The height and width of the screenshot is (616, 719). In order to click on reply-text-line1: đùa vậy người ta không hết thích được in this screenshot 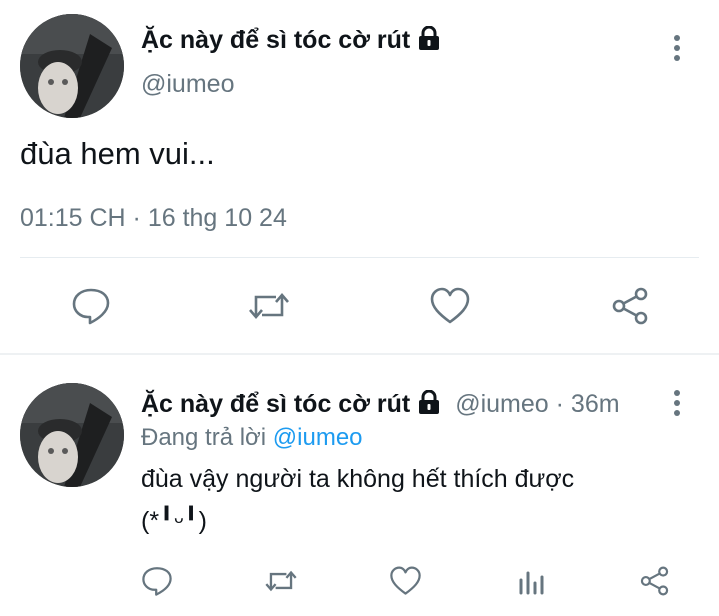, I will do `click(358, 479)`.